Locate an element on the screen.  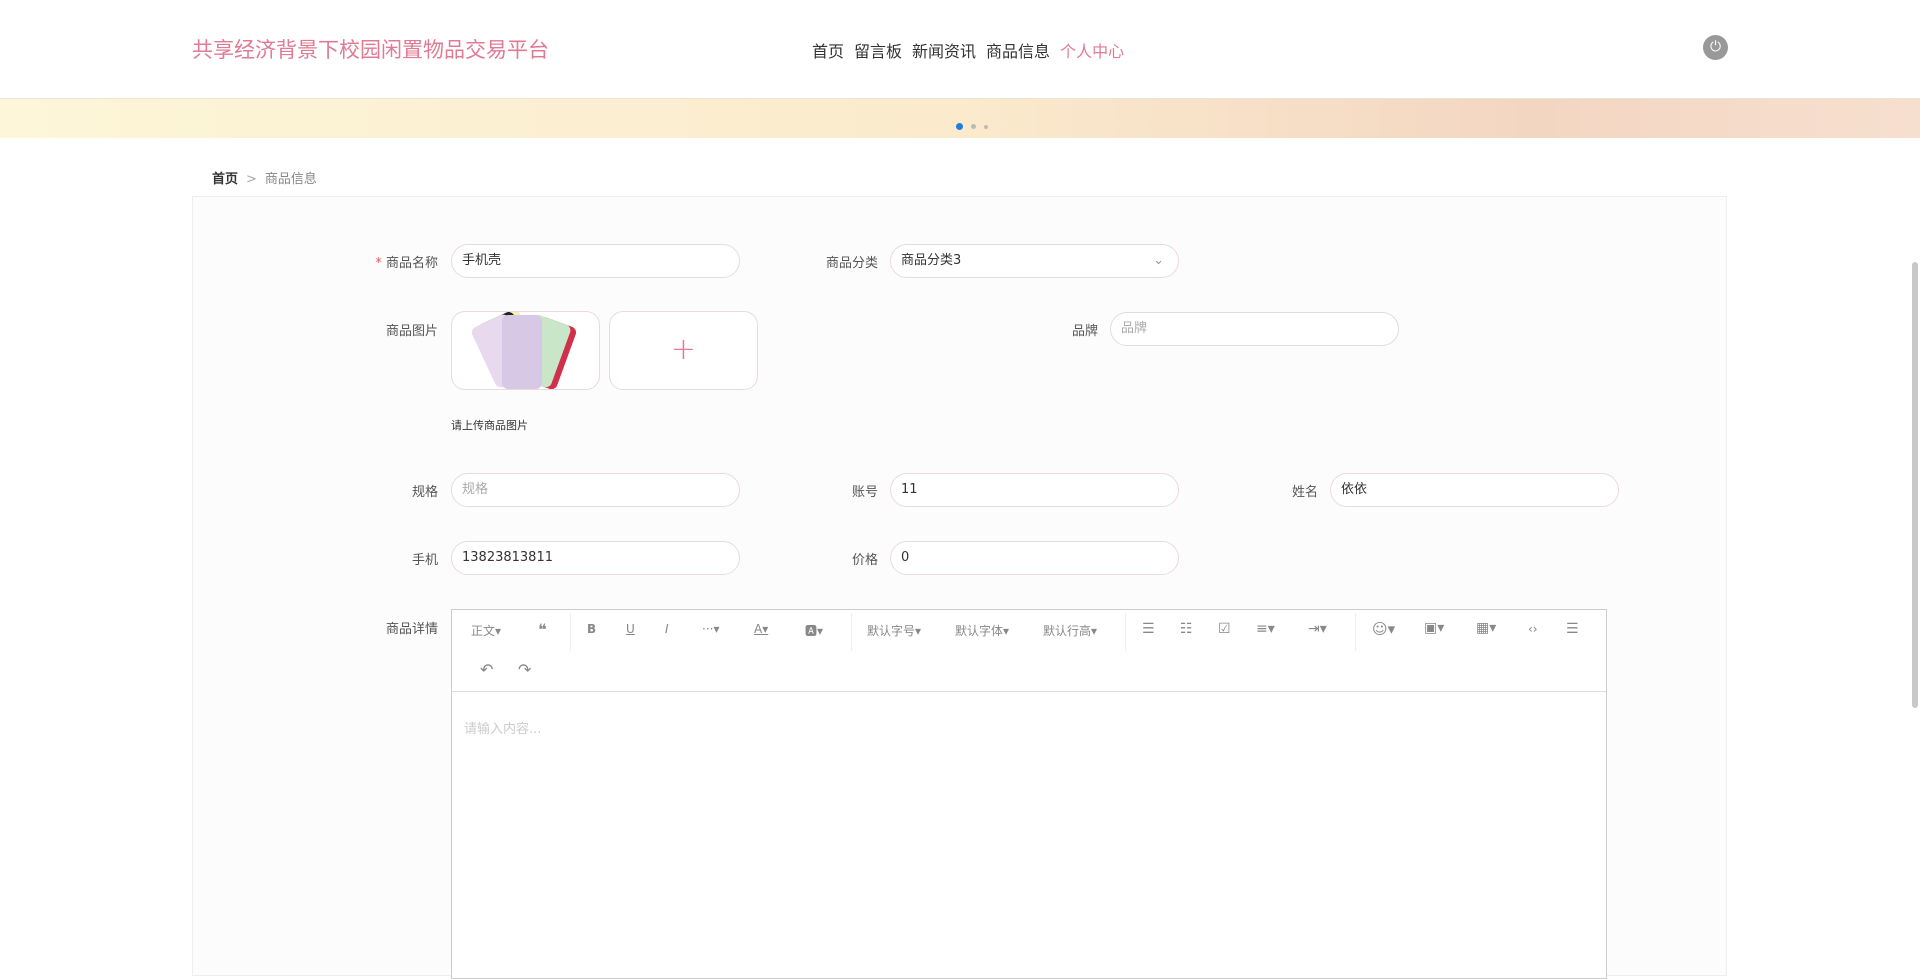
quote-icon: ❝ is located at coordinates (542, 629).